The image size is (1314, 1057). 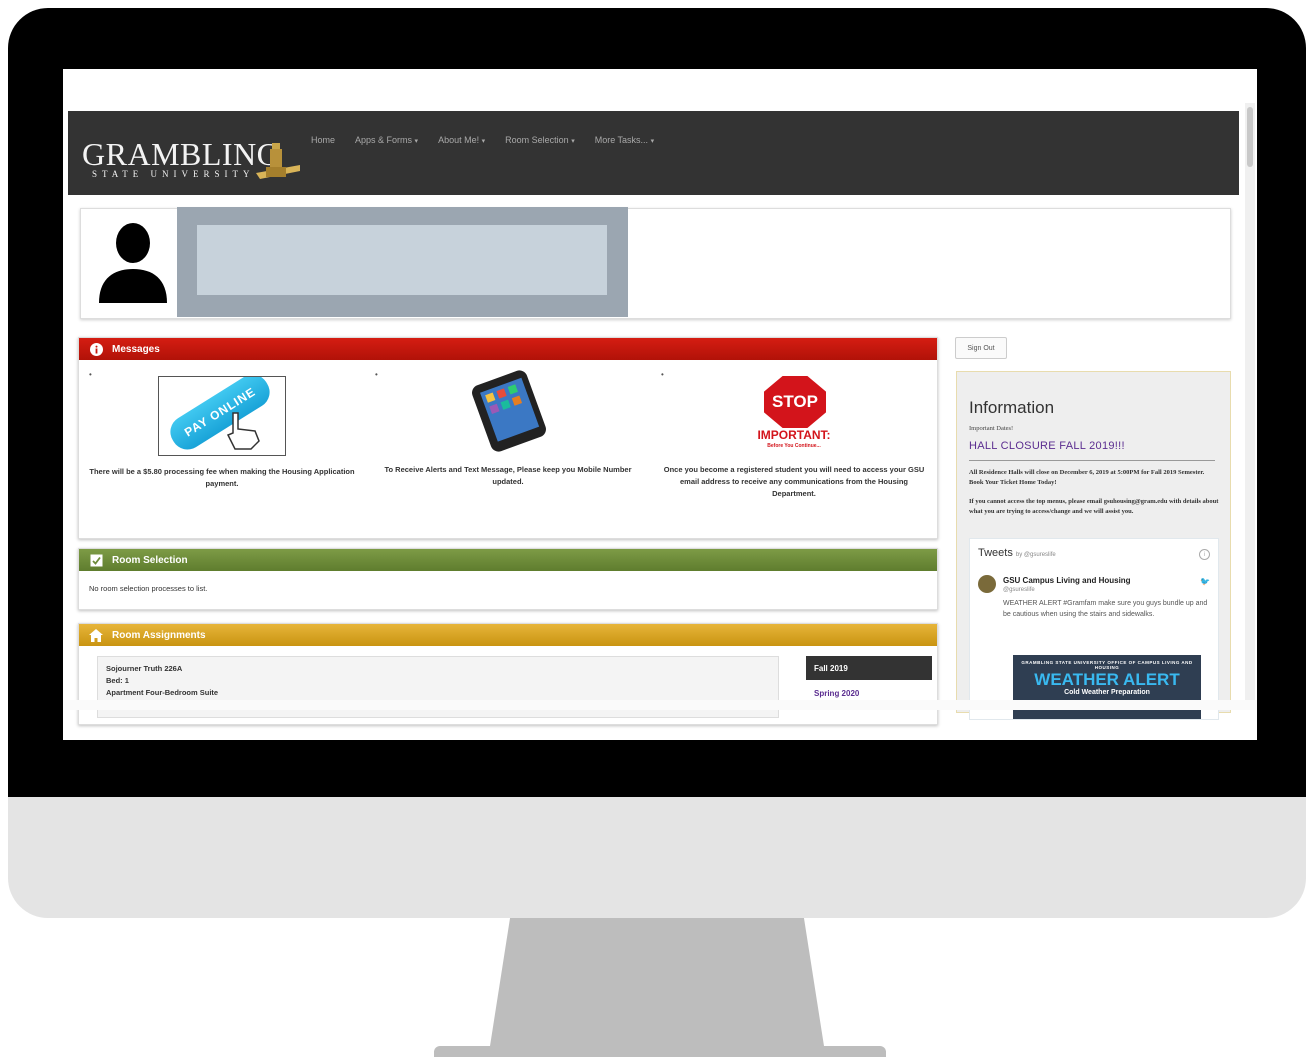 What do you see at coordinates (624, 140) in the screenshot?
I see `nav-more-tasks: More Tasks... ▾` at bounding box center [624, 140].